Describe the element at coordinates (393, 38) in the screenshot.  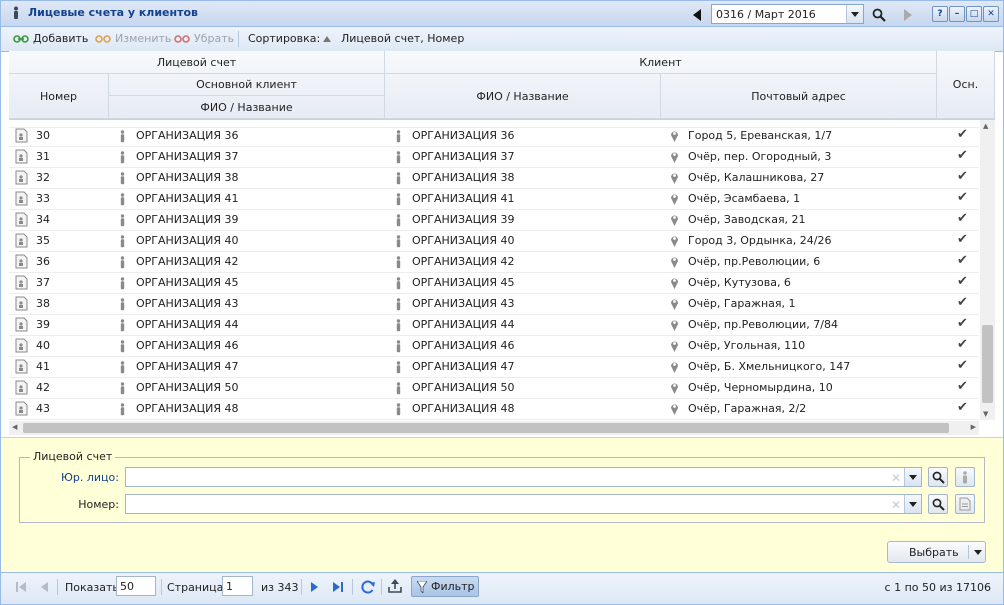
I see `sort-value: Лицевой счет, Номер` at that location.